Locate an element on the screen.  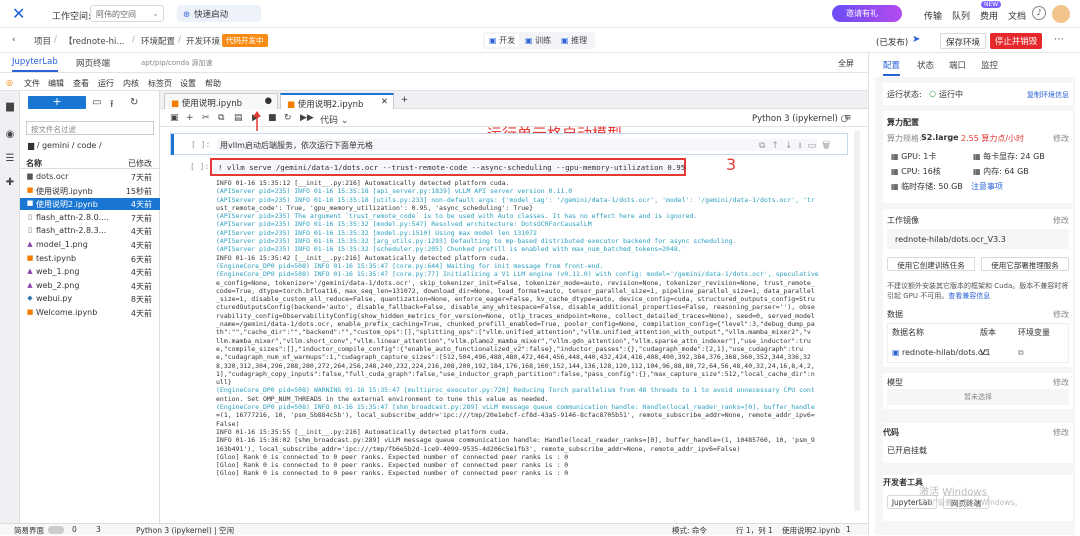
workspace-select: 阿伟的空间 ⌄ is located at coordinates (127, 13).